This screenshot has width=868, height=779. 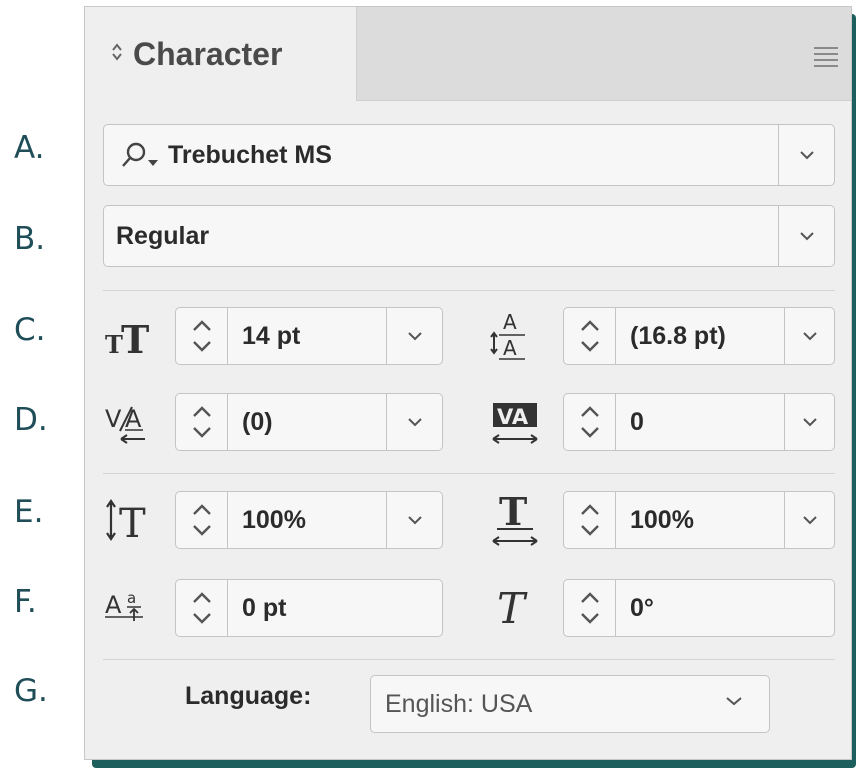 What do you see at coordinates (459, 704) in the screenshot?
I see `language-value: English: USA` at bounding box center [459, 704].